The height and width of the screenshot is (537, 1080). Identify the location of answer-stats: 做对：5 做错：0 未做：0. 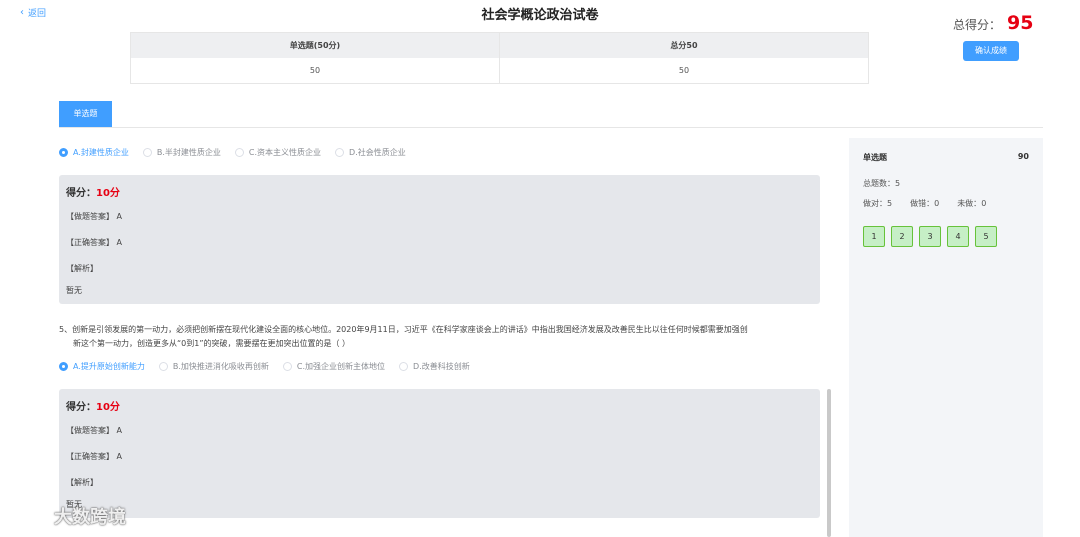
(924, 203).